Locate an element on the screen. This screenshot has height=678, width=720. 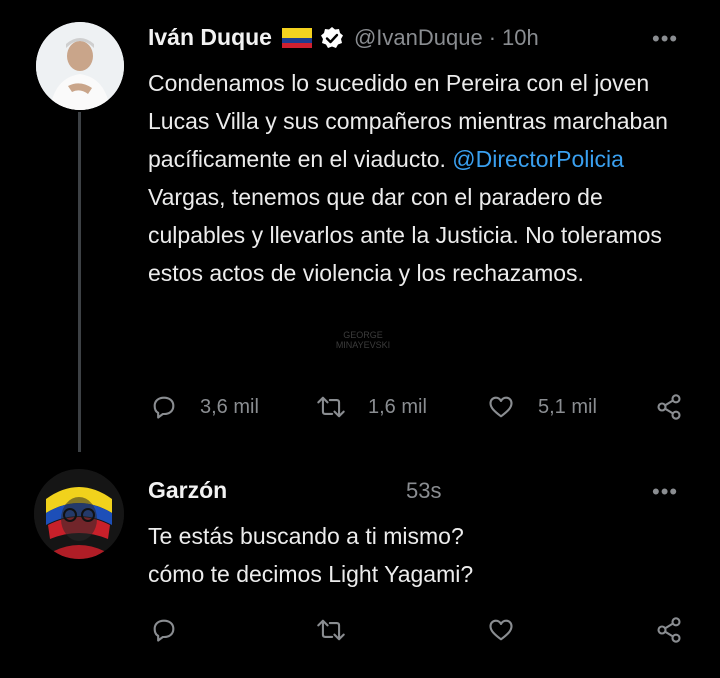
retweet-button: 1,6 mil is located at coordinates (371, 407).